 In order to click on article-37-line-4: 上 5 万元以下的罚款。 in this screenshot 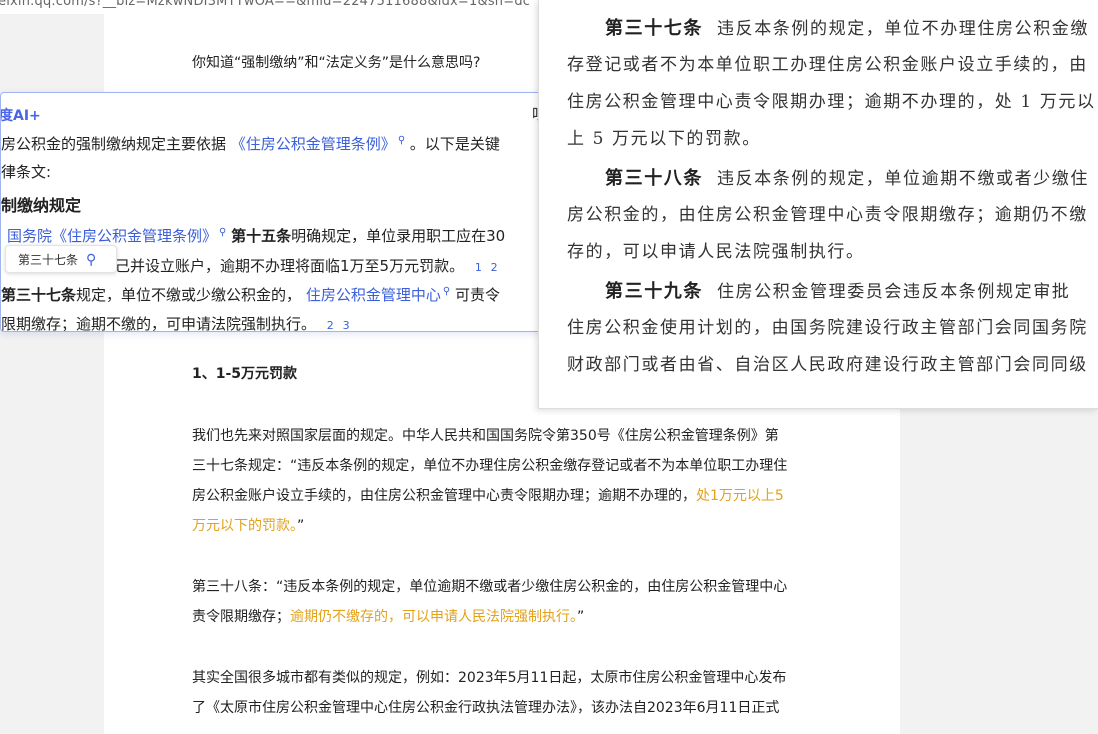, I will do `click(664, 139)`.